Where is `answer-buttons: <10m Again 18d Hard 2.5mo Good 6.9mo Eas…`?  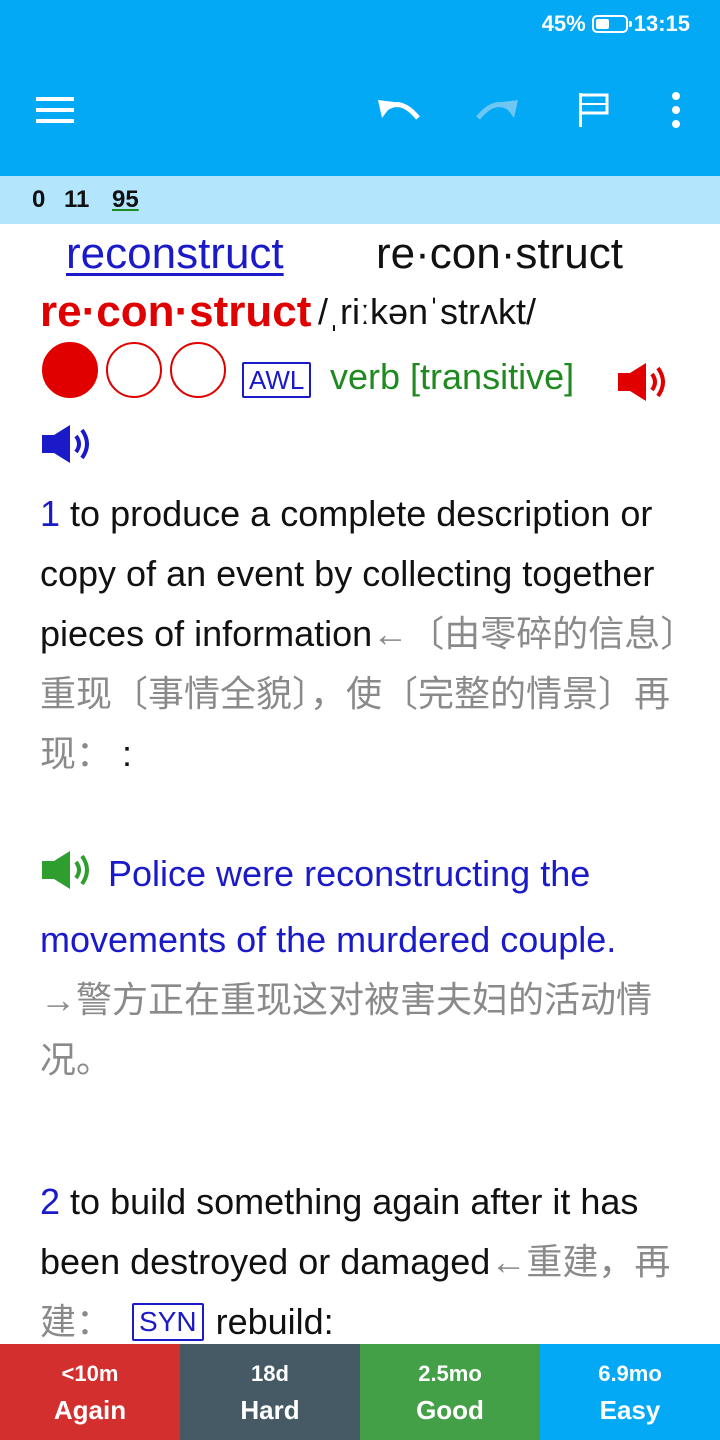 answer-buttons: <10m Again 18d Hard 2.5mo Good 6.9mo Eas… is located at coordinates (360, 1392).